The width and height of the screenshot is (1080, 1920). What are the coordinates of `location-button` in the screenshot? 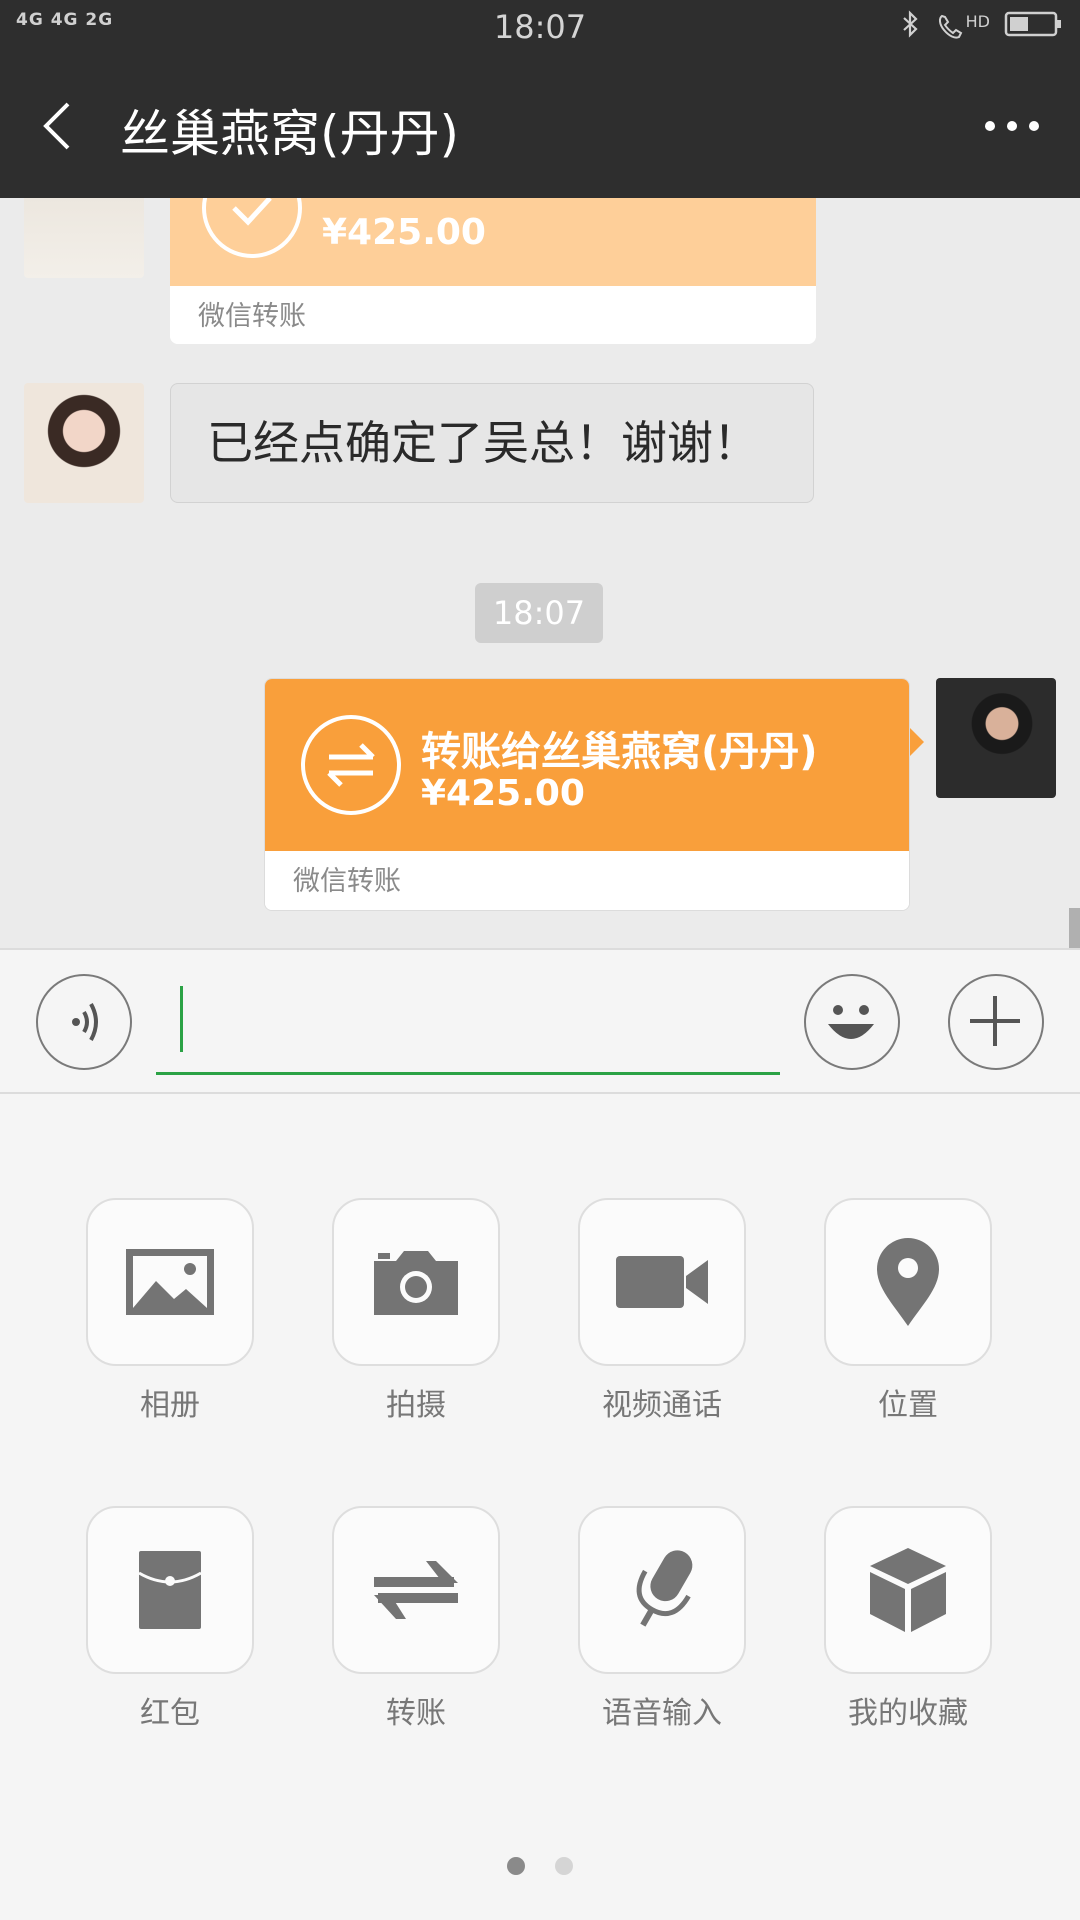 It's located at (908, 1282).